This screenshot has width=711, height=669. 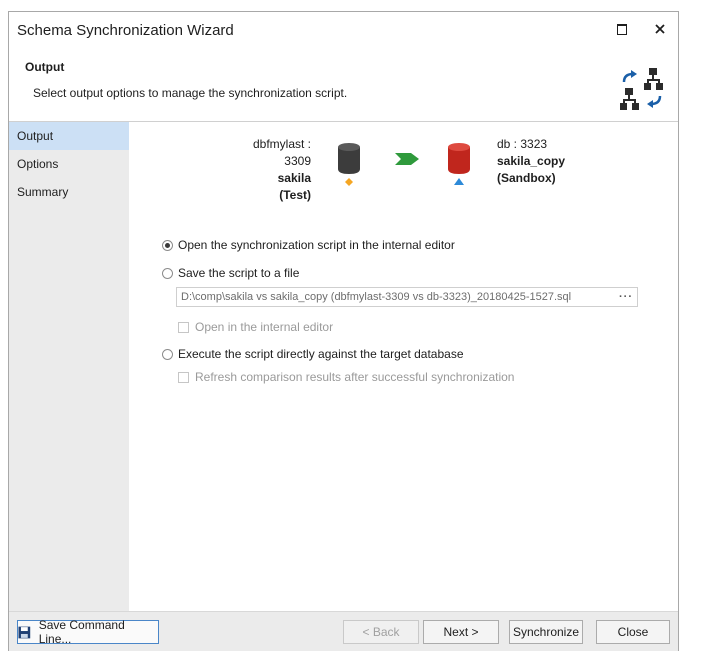 I want to click on maximize-icon, so click(x=622, y=29).